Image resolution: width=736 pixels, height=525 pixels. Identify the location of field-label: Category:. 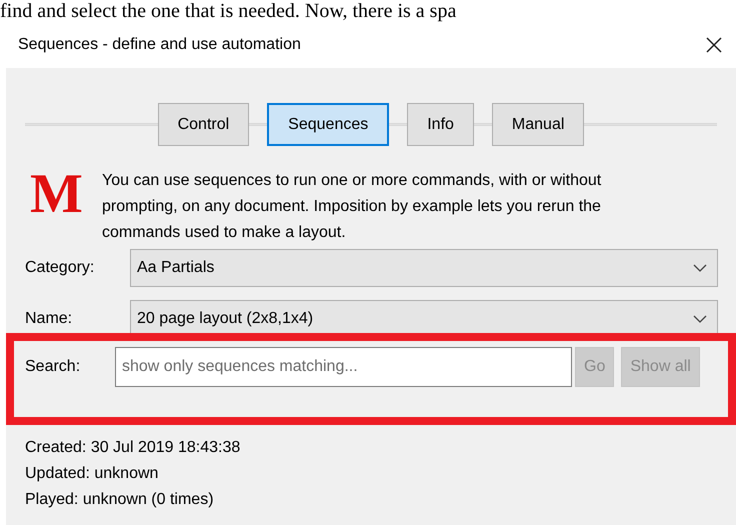
(60, 268).